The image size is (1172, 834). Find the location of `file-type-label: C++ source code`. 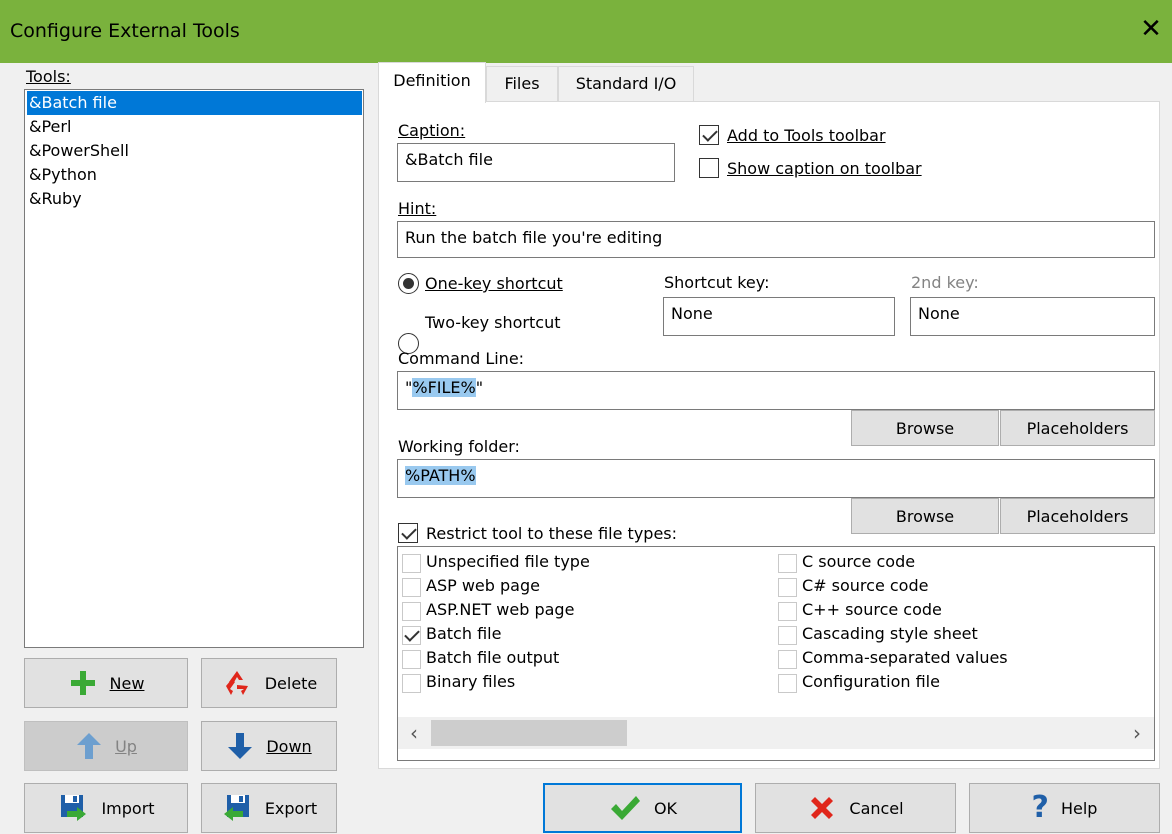

file-type-label: C++ source code is located at coordinates (872, 609).